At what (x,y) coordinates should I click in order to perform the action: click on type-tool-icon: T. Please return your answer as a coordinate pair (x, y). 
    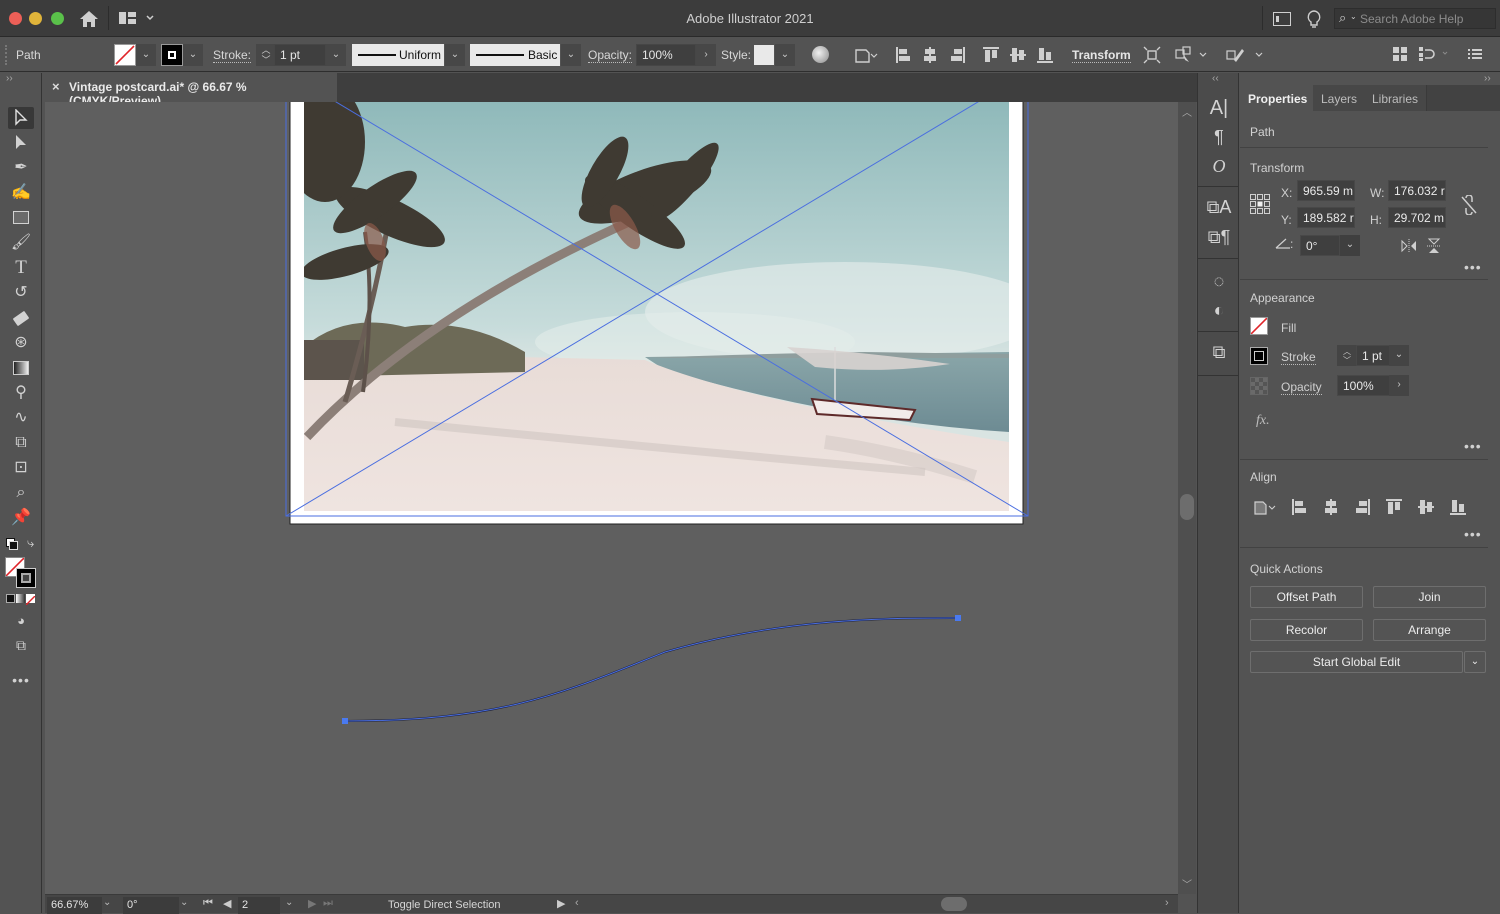
    Looking at the image, I should click on (21, 268).